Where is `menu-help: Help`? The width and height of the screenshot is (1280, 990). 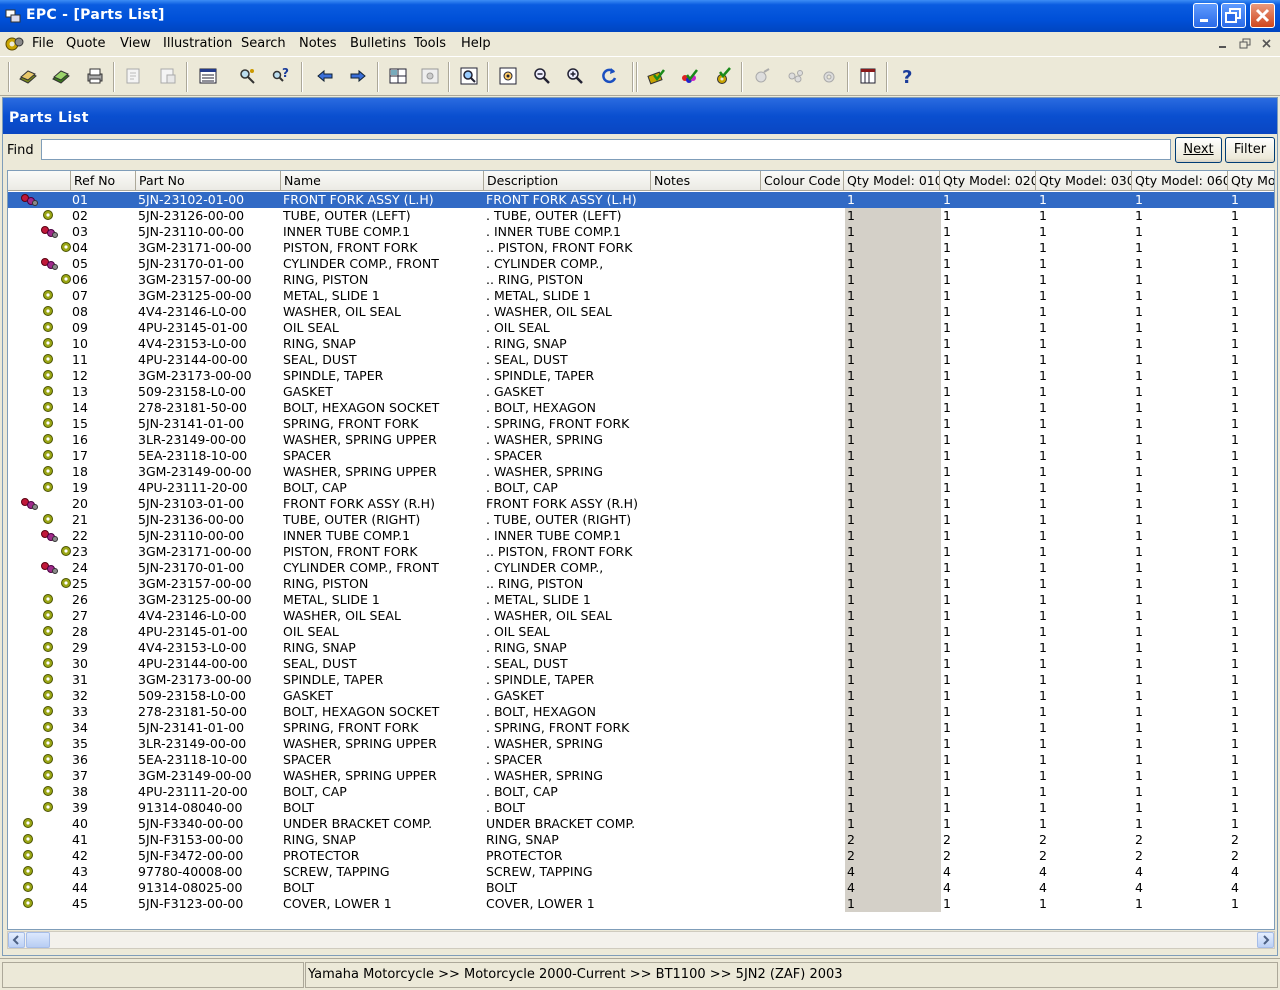
menu-help: Help is located at coordinates (476, 43).